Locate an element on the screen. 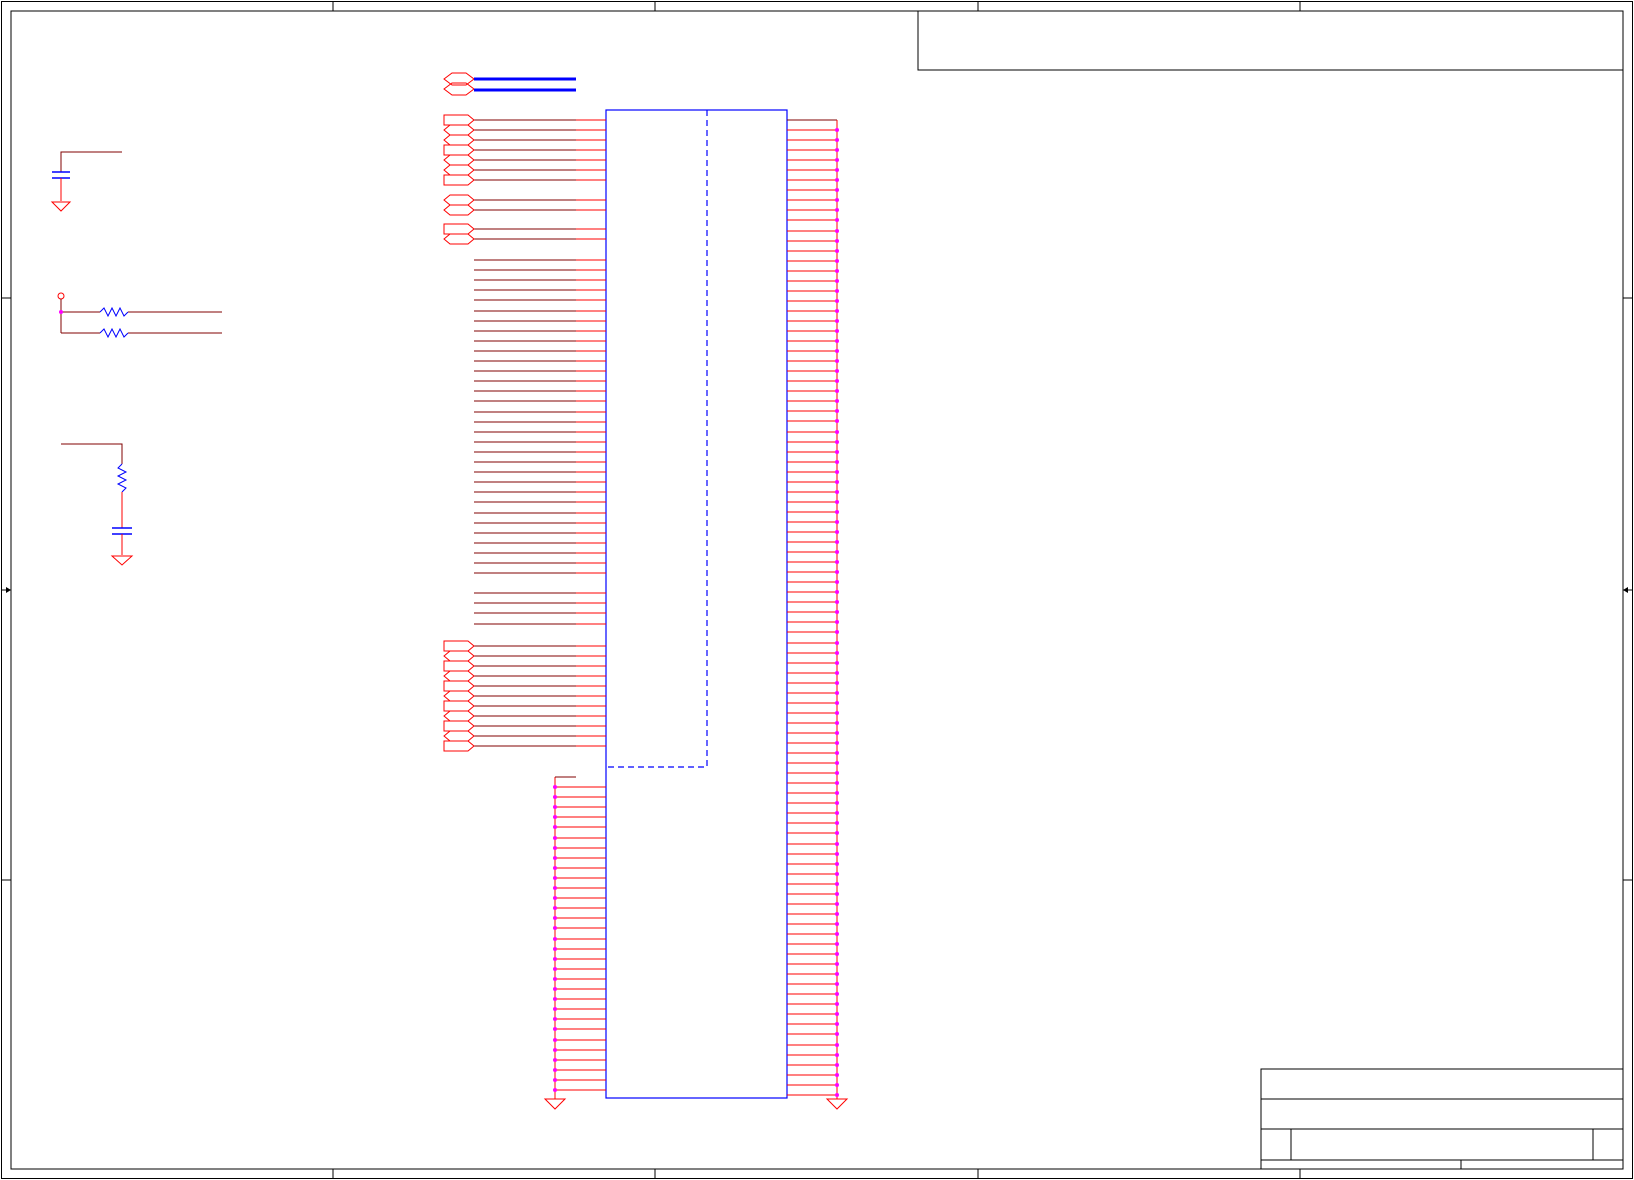 This screenshot has height=1180, width=1634. resistor-r3-icon is located at coordinates (122, 478).